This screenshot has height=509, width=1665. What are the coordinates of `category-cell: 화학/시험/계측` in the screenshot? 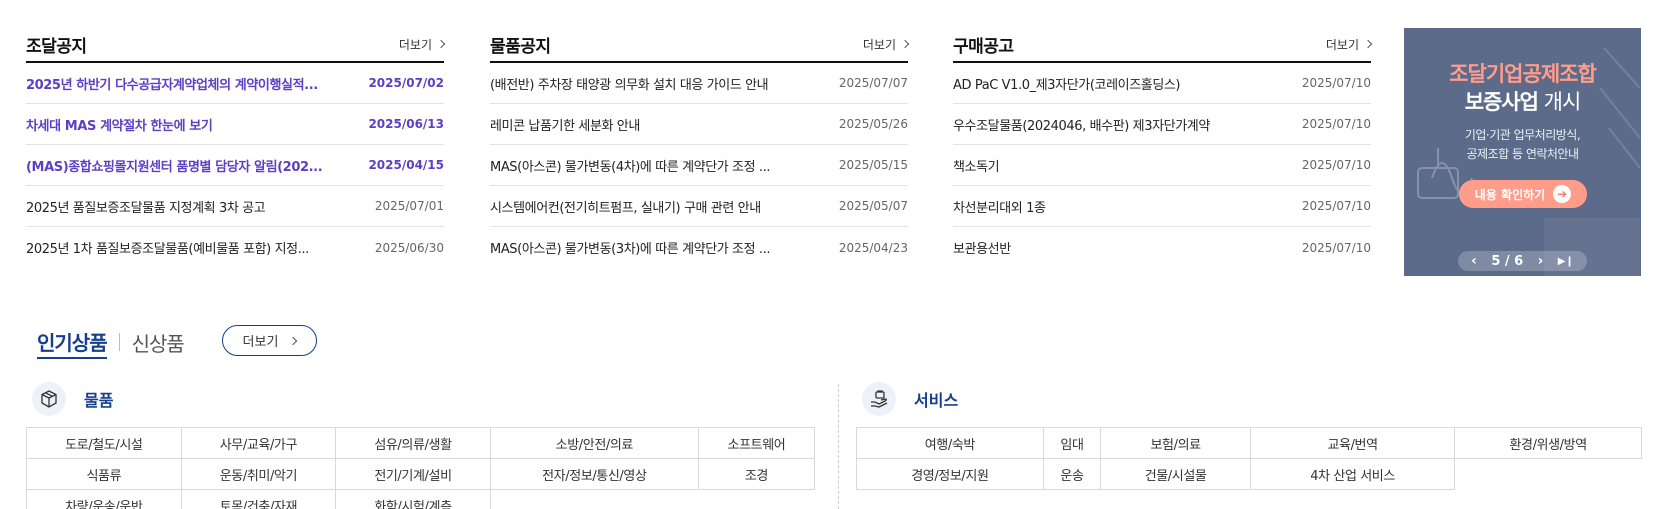 It's located at (413, 499).